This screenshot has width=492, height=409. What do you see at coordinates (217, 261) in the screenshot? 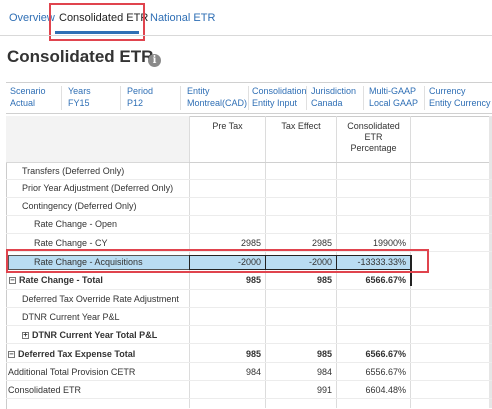
I see `row-highlight-box` at bounding box center [217, 261].